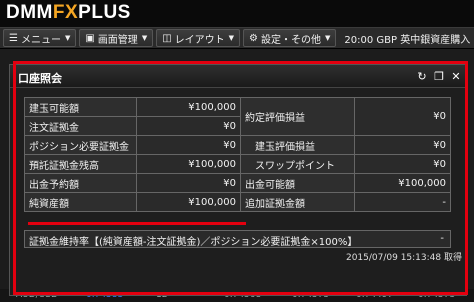  I want to click on label-order-margin: 注文証拠金, so click(80, 126).